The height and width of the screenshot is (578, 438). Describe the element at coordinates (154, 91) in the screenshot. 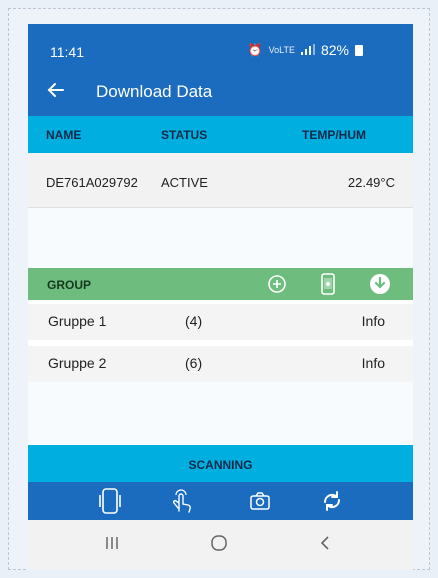

I see `page-title: Download Data` at that location.